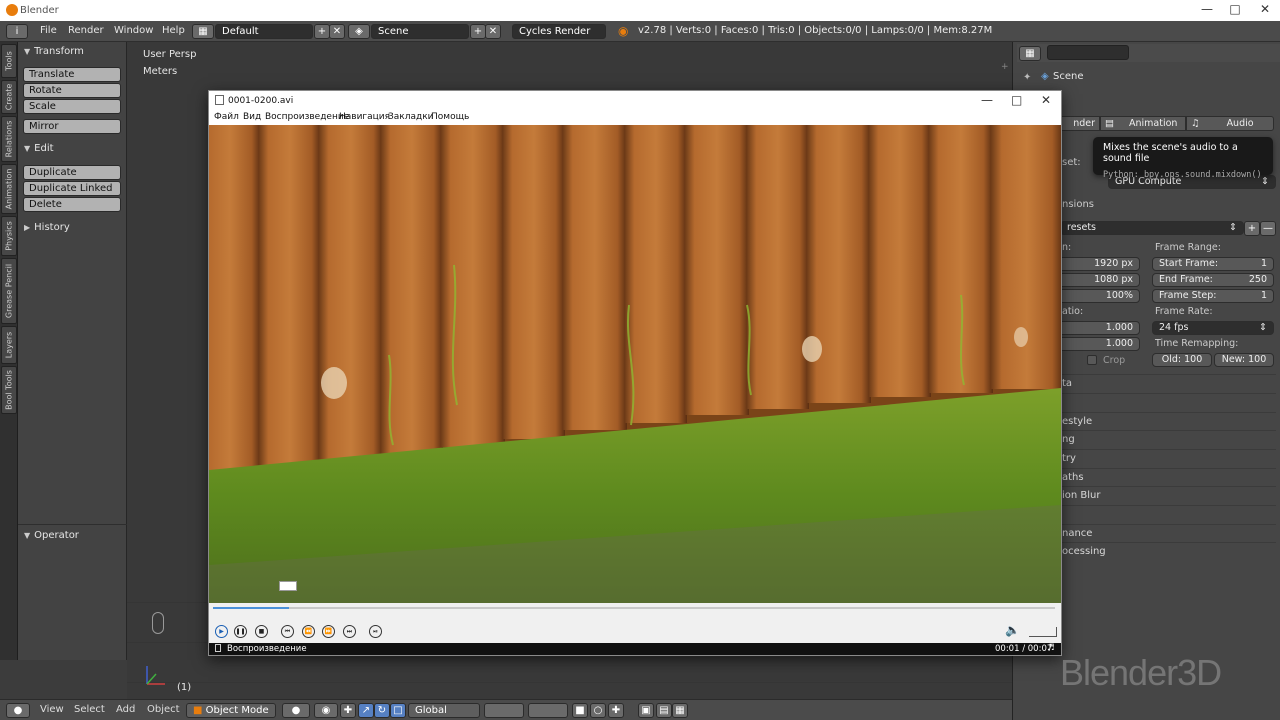 This screenshot has width=1280, height=720. What do you see at coordinates (72, 74) in the screenshot?
I see `translate-button: Translate` at bounding box center [72, 74].